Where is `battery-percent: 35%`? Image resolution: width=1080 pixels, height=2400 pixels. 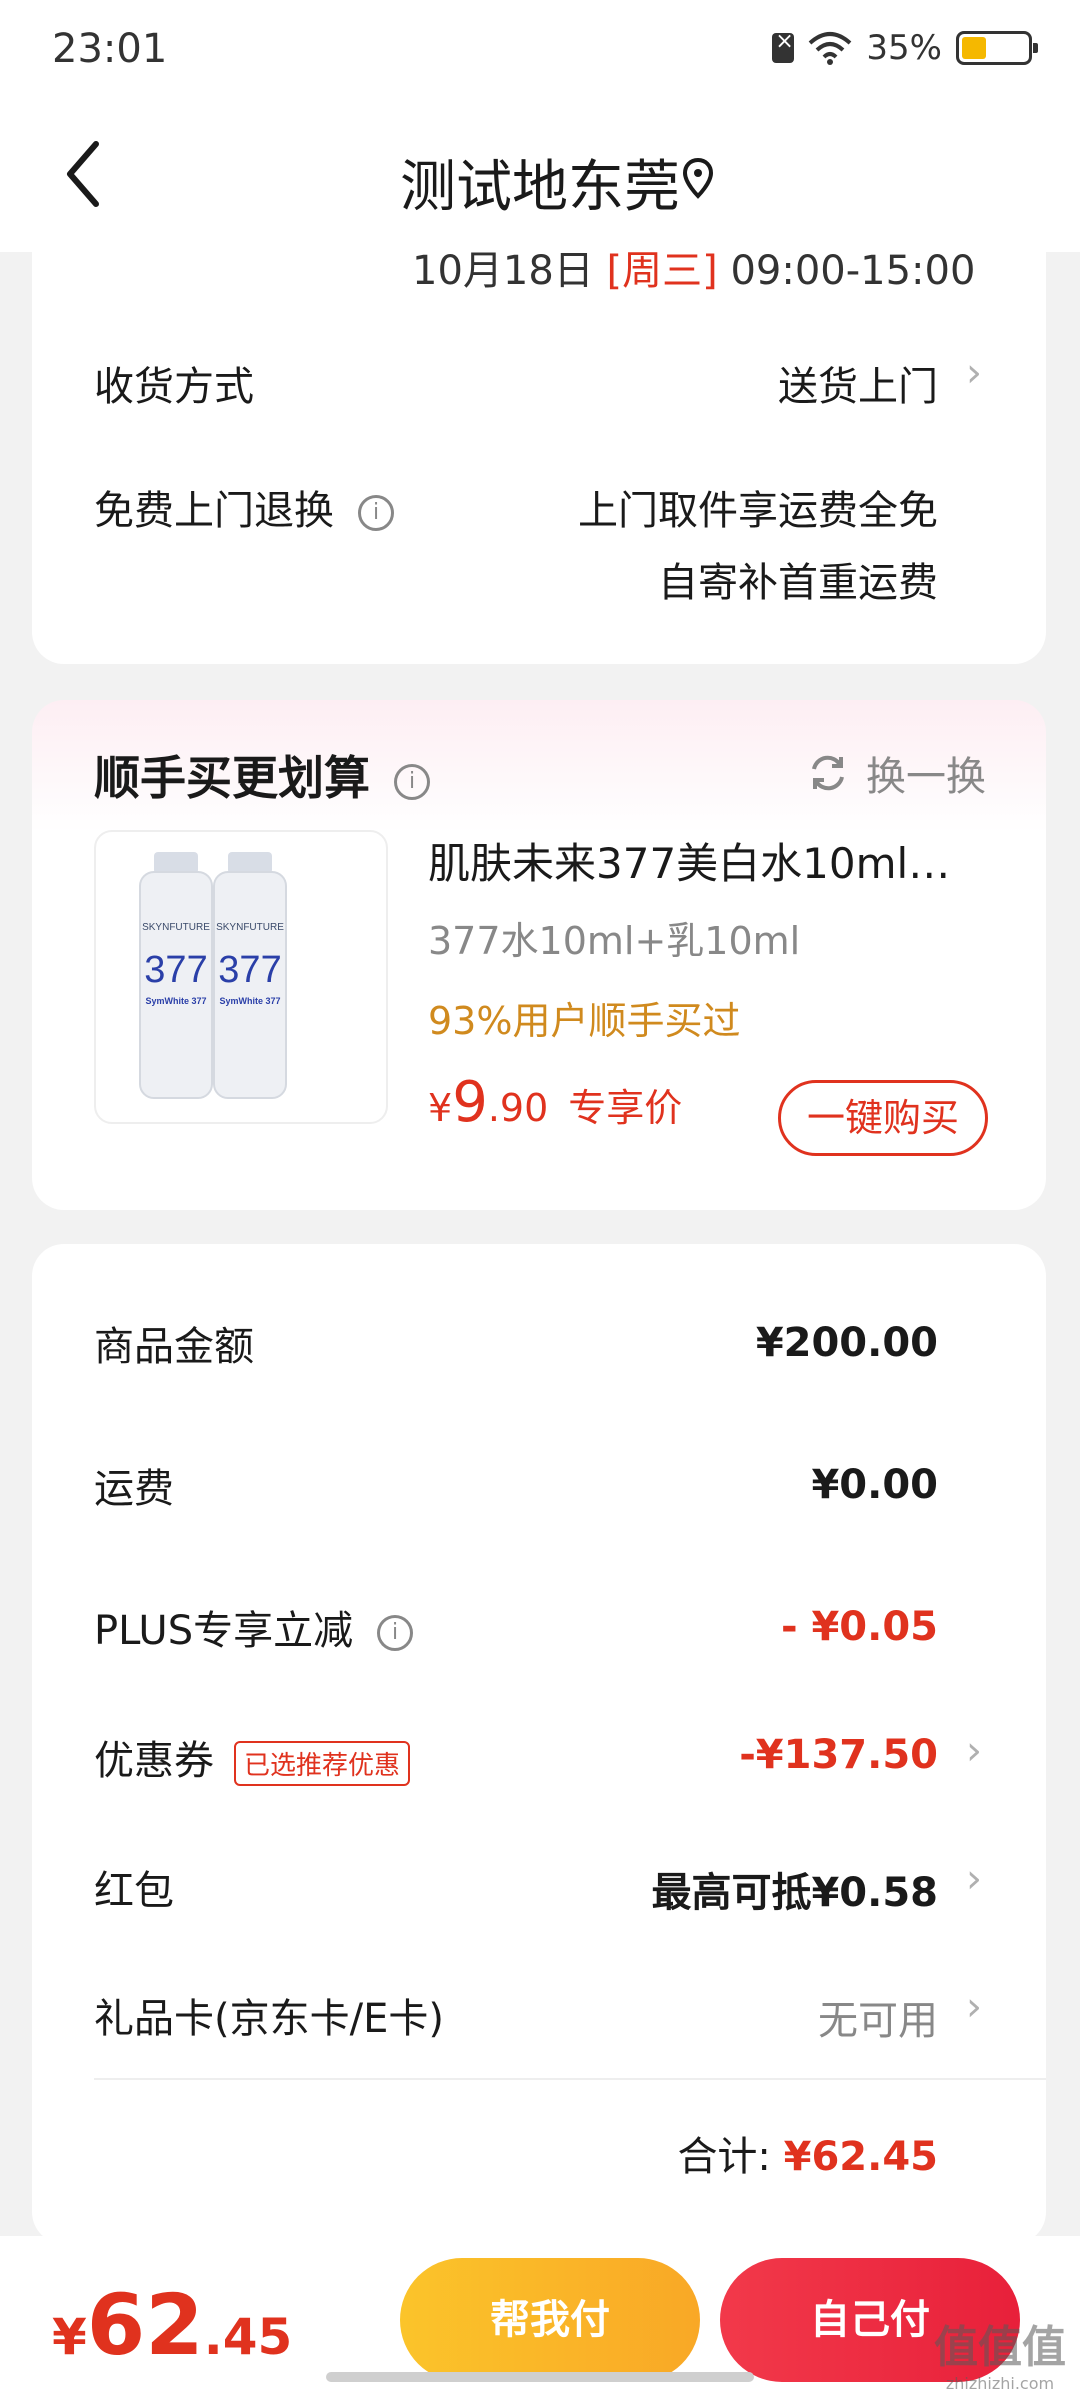 battery-percent: 35% is located at coordinates (904, 48).